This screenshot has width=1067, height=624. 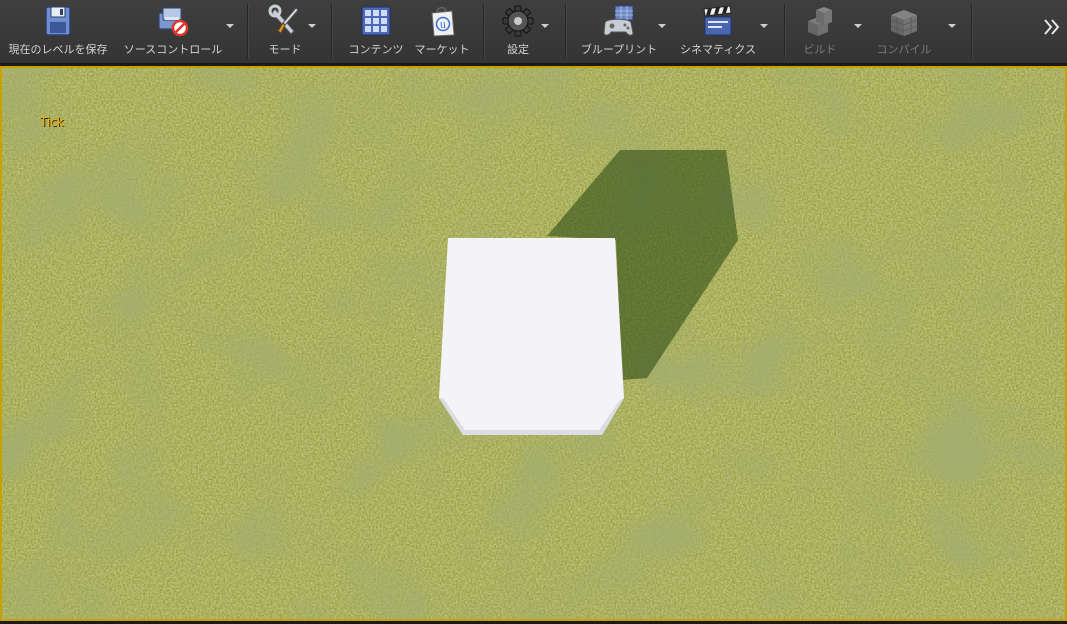 I want to click on gamepad-icon, so click(x=618, y=20).